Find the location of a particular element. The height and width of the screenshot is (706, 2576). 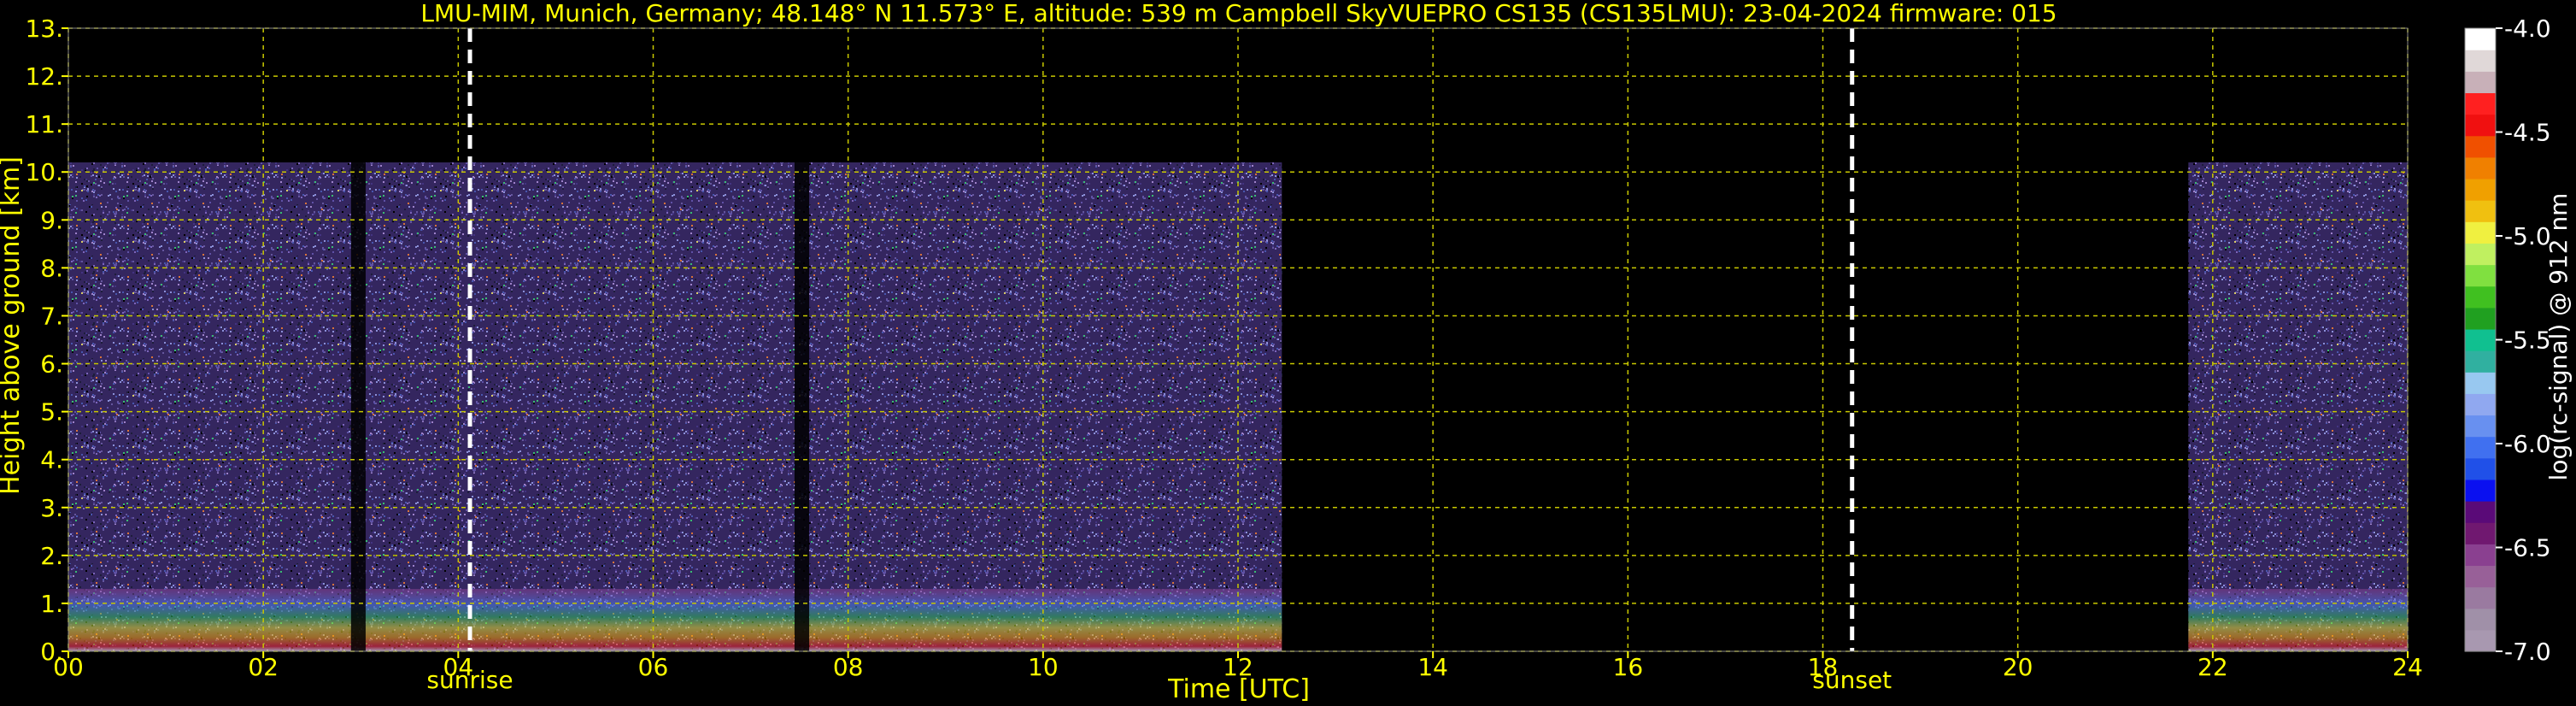

x-tick-label: 04 is located at coordinates (458, 667).